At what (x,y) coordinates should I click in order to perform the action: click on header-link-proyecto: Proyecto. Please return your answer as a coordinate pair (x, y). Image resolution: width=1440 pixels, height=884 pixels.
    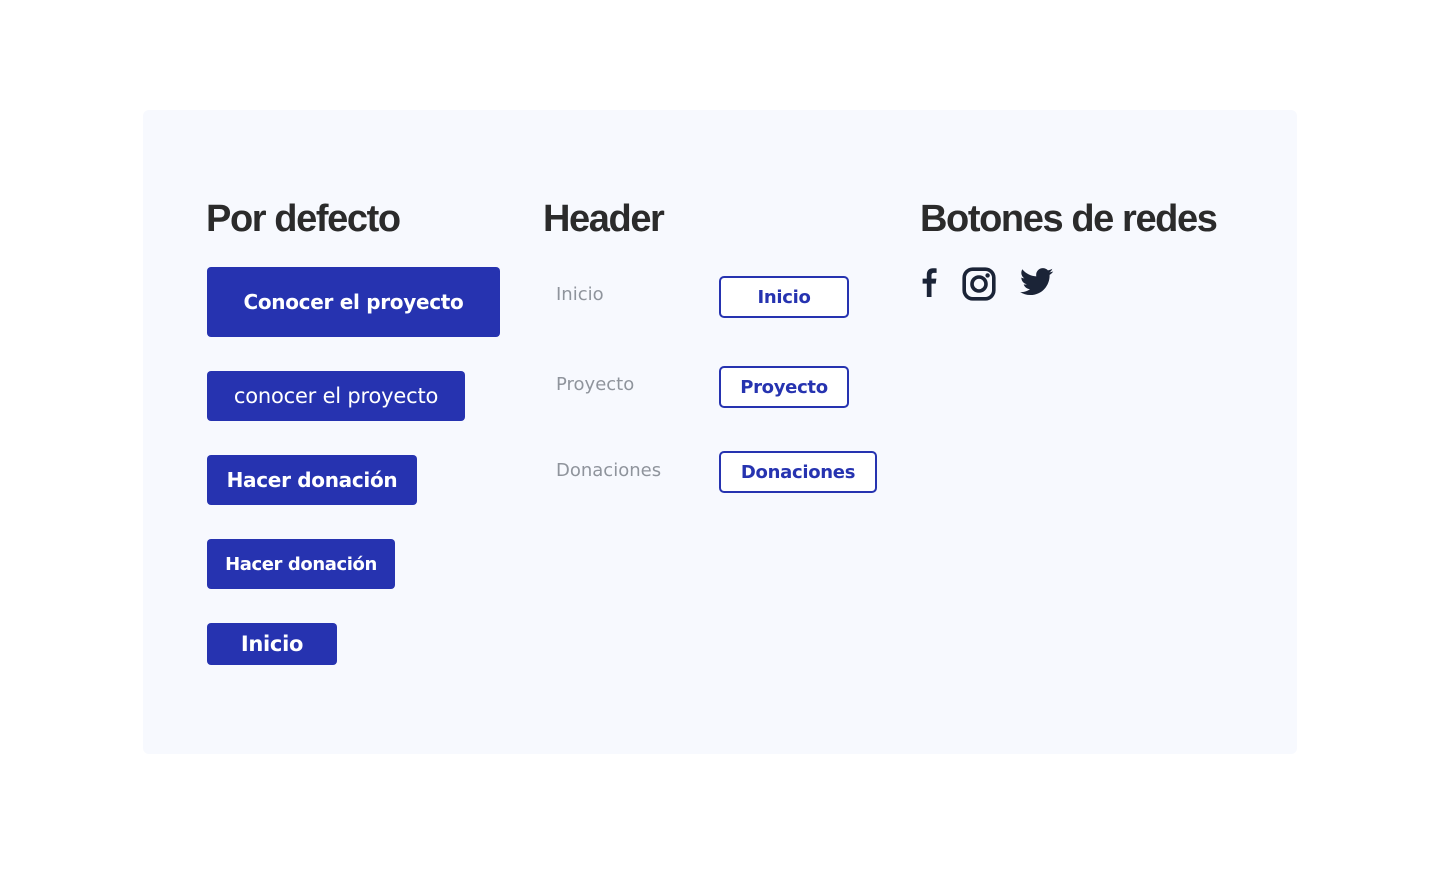
    Looking at the image, I should click on (595, 385).